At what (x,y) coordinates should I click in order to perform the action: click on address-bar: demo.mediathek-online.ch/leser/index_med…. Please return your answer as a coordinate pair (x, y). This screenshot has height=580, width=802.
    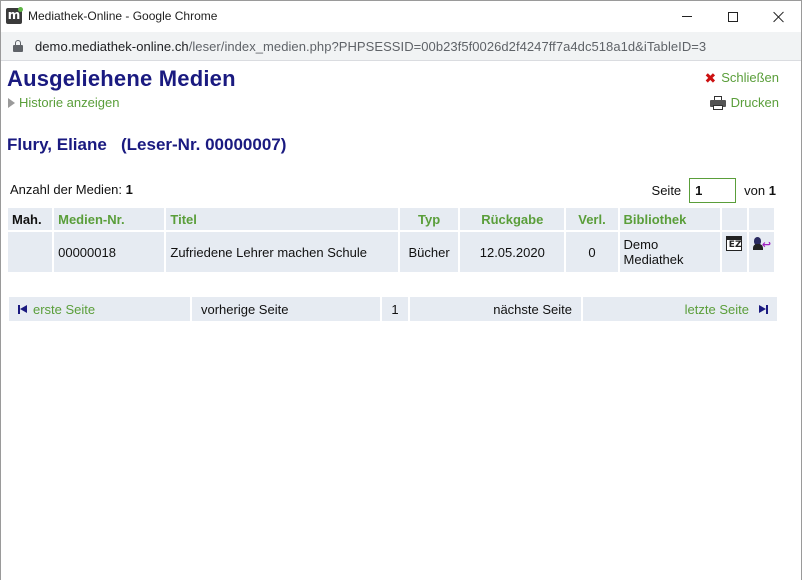
    Looking at the image, I should click on (401, 46).